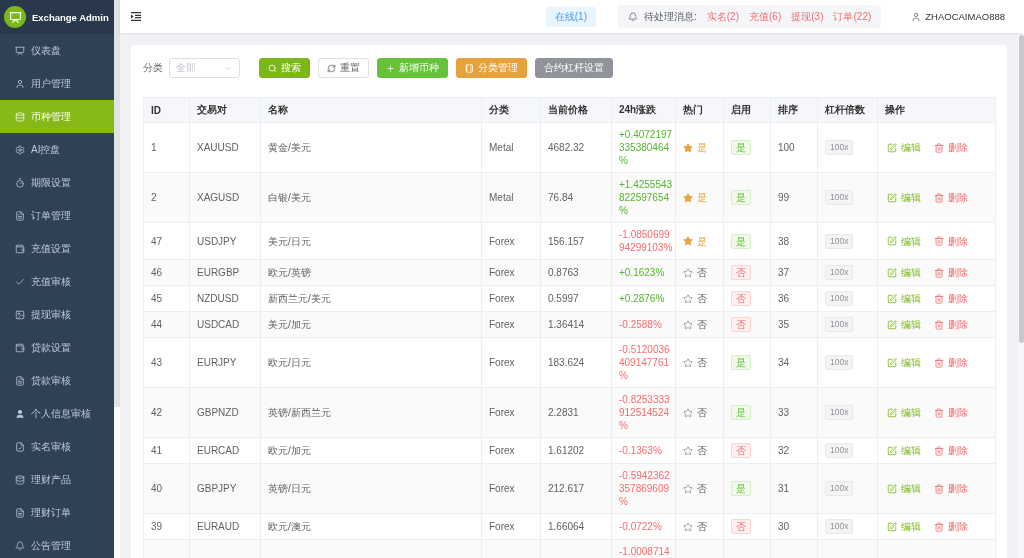  I want to click on table-cell: 34, so click(794, 362).